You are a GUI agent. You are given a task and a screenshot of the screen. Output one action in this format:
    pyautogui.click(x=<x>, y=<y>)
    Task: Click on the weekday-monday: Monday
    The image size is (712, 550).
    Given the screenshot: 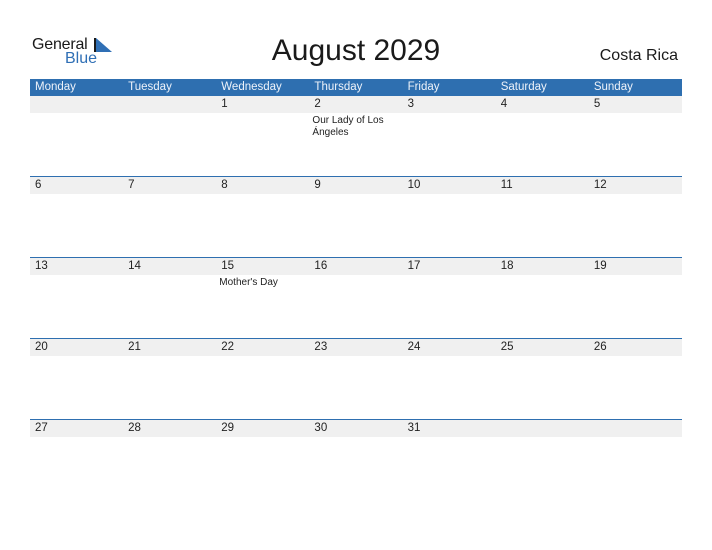 What is the action you would take?
    pyautogui.click(x=55, y=87)
    